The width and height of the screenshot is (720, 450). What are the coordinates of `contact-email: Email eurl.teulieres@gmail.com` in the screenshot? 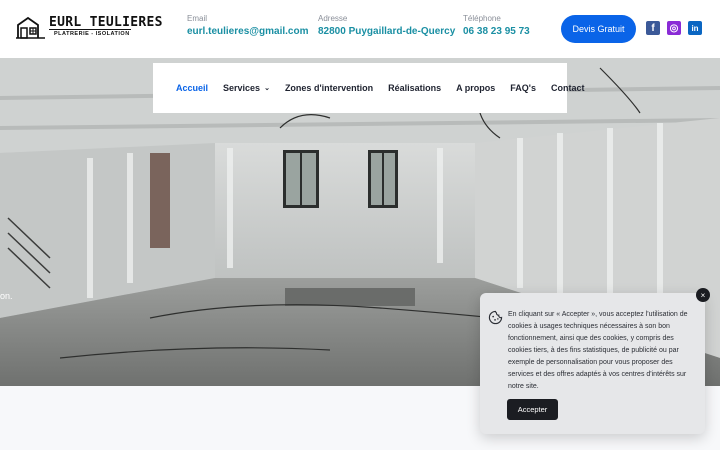 It's located at (247, 26).